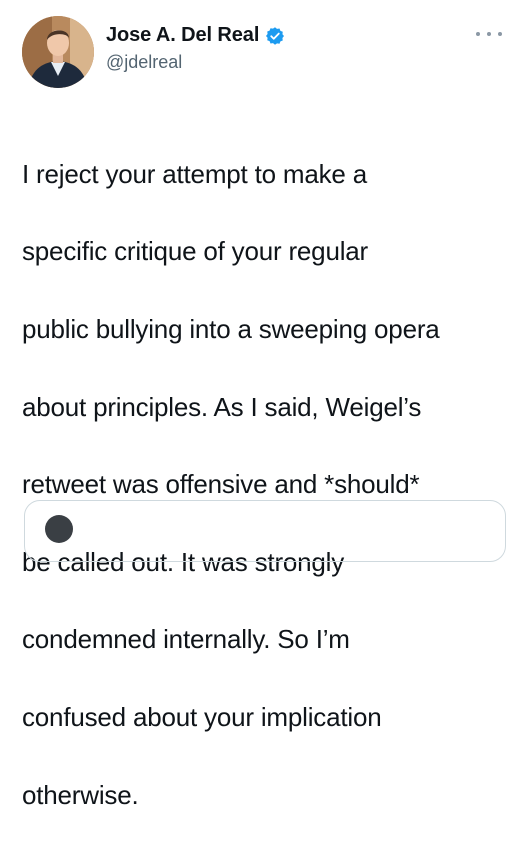 Image resolution: width=520 pixels, height=853 pixels. Describe the element at coordinates (265, 531) in the screenshot. I see `quoted-tweet-card` at that location.